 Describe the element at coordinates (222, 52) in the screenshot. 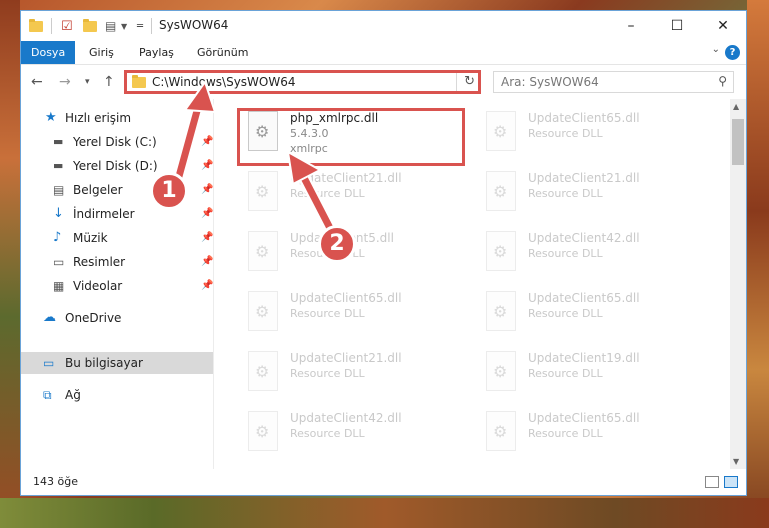

I see `tab-view: Görünüm` at that location.